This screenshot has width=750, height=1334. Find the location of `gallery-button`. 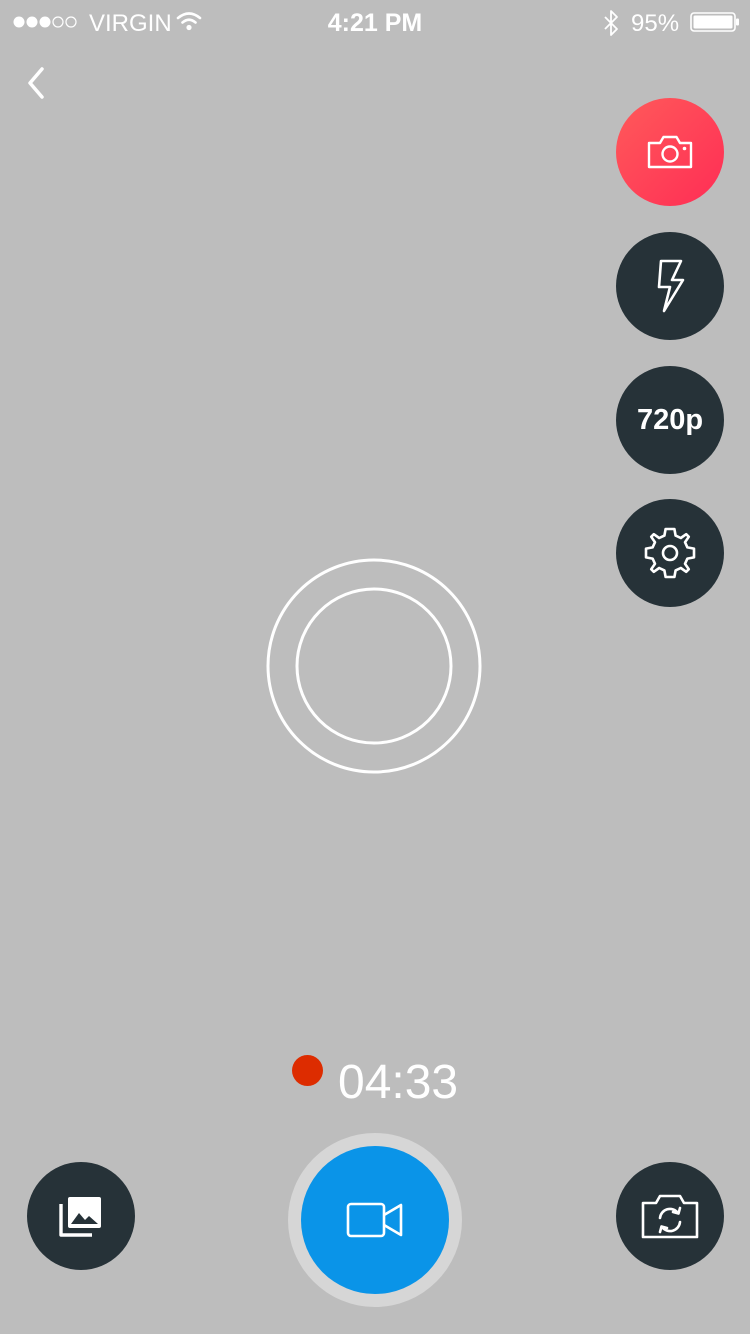

gallery-button is located at coordinates (81, 1216).